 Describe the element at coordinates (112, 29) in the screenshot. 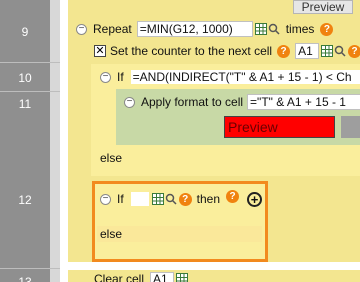

I see `repeat-keyword: Repeat` at that location.